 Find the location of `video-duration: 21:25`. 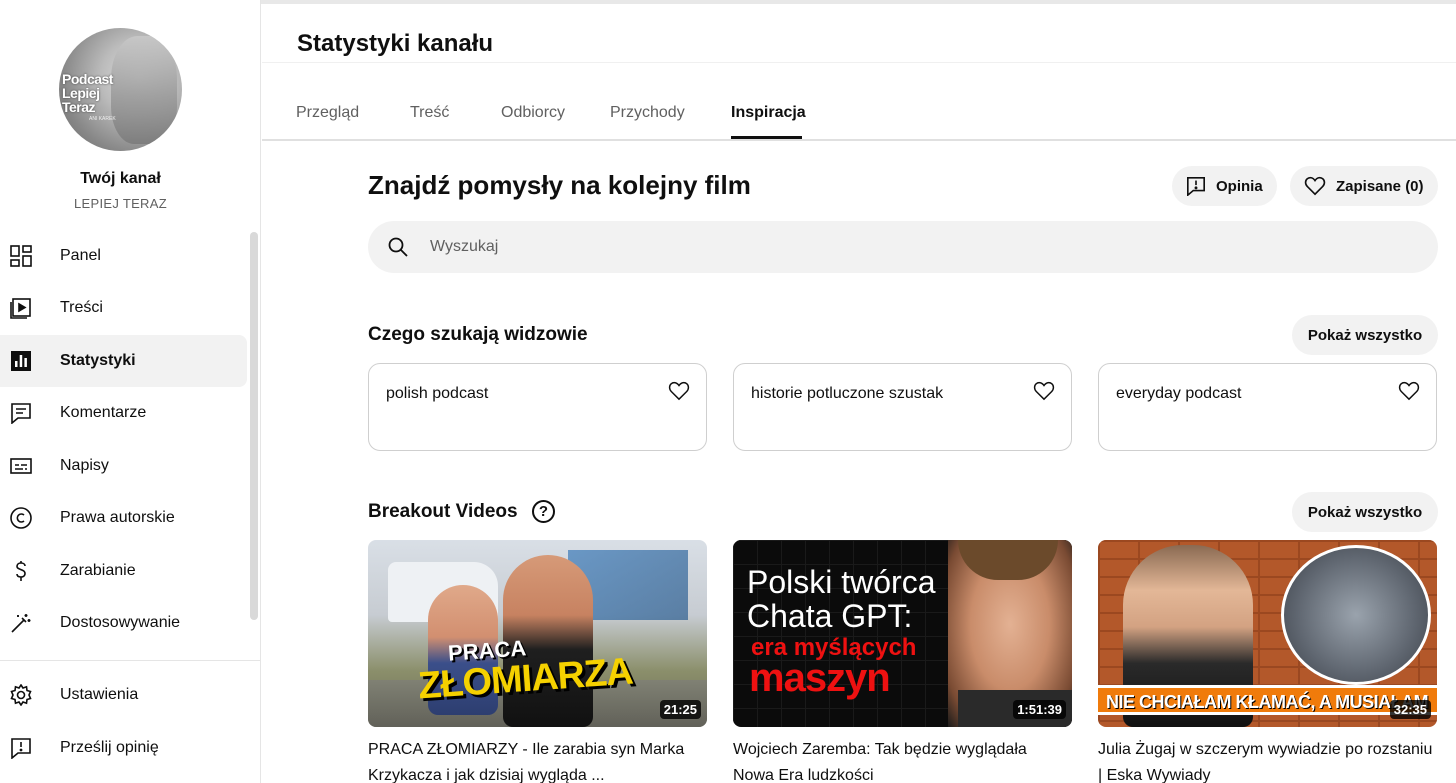

video-duration: 21:25 is located at coordinates (680, 709).